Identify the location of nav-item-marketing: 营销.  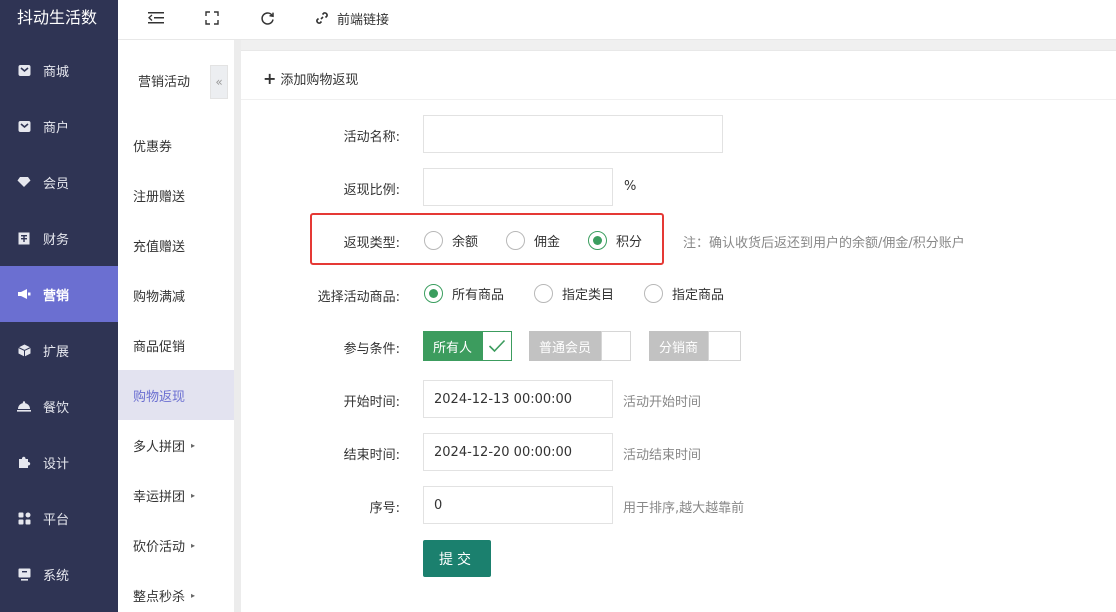
(59, 294).